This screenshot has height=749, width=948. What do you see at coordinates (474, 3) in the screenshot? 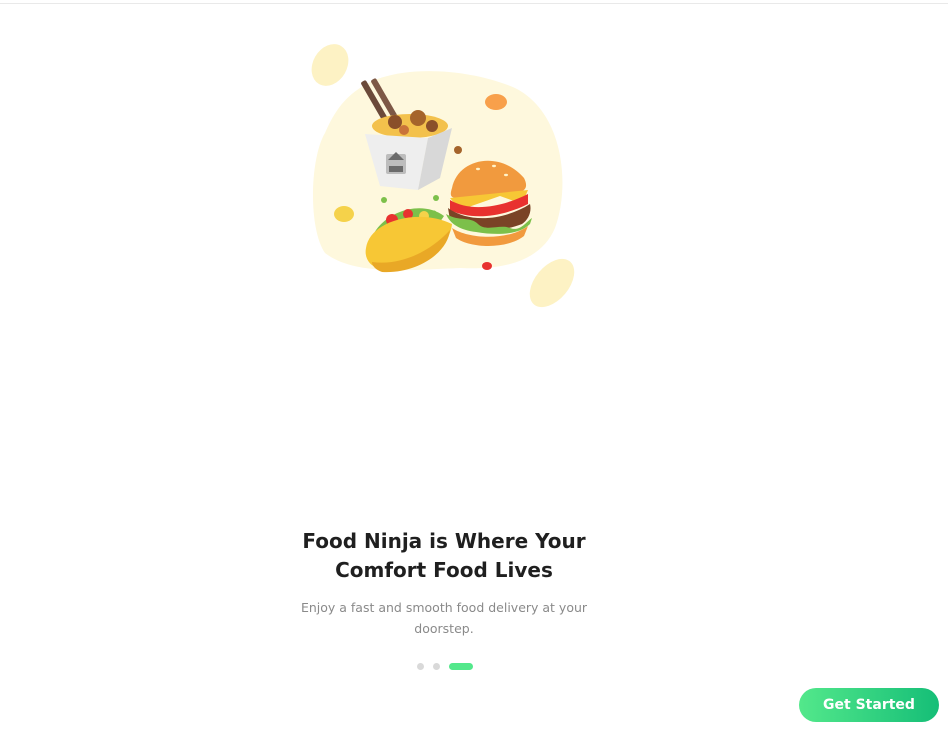
I see `top-divider` at bounding box center [474, 3].